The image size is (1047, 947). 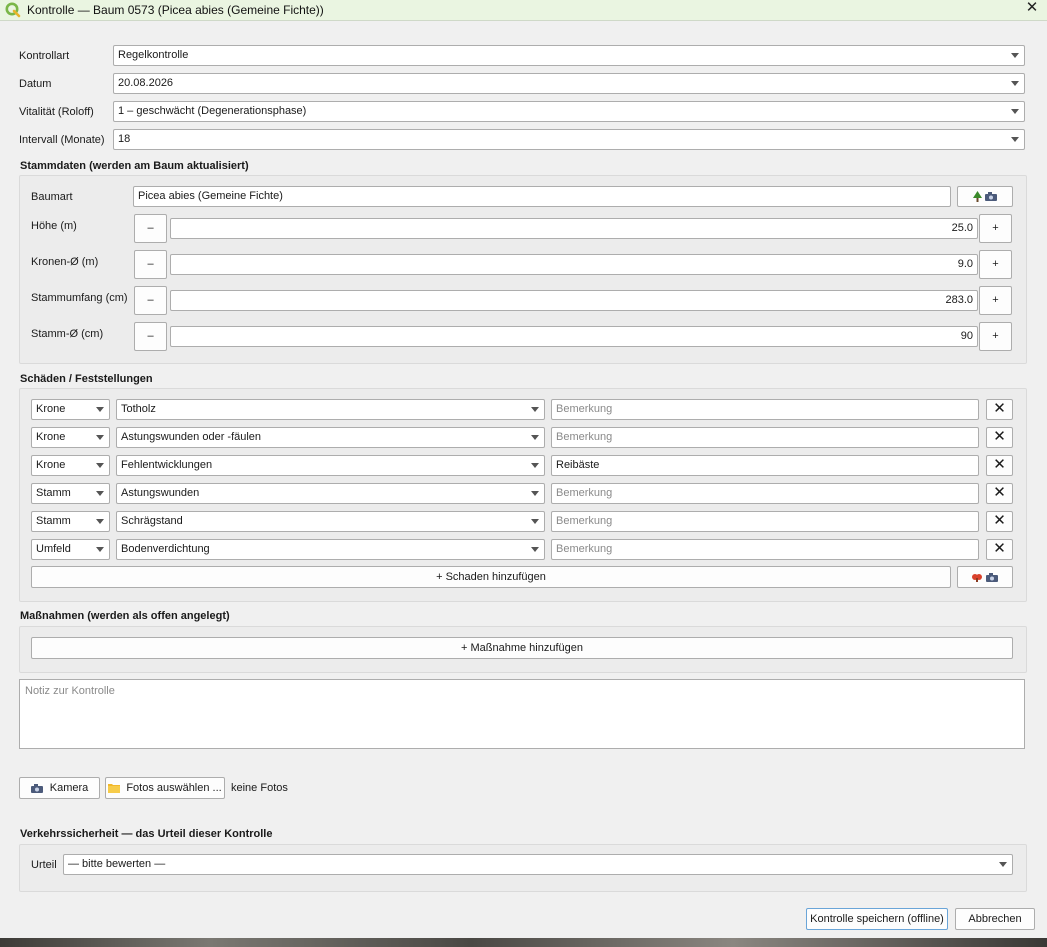 What do you see at coordinates (150, 264) in the screenshot?
I see `kronen-minus-button: –` at bounding box center [150, 264].